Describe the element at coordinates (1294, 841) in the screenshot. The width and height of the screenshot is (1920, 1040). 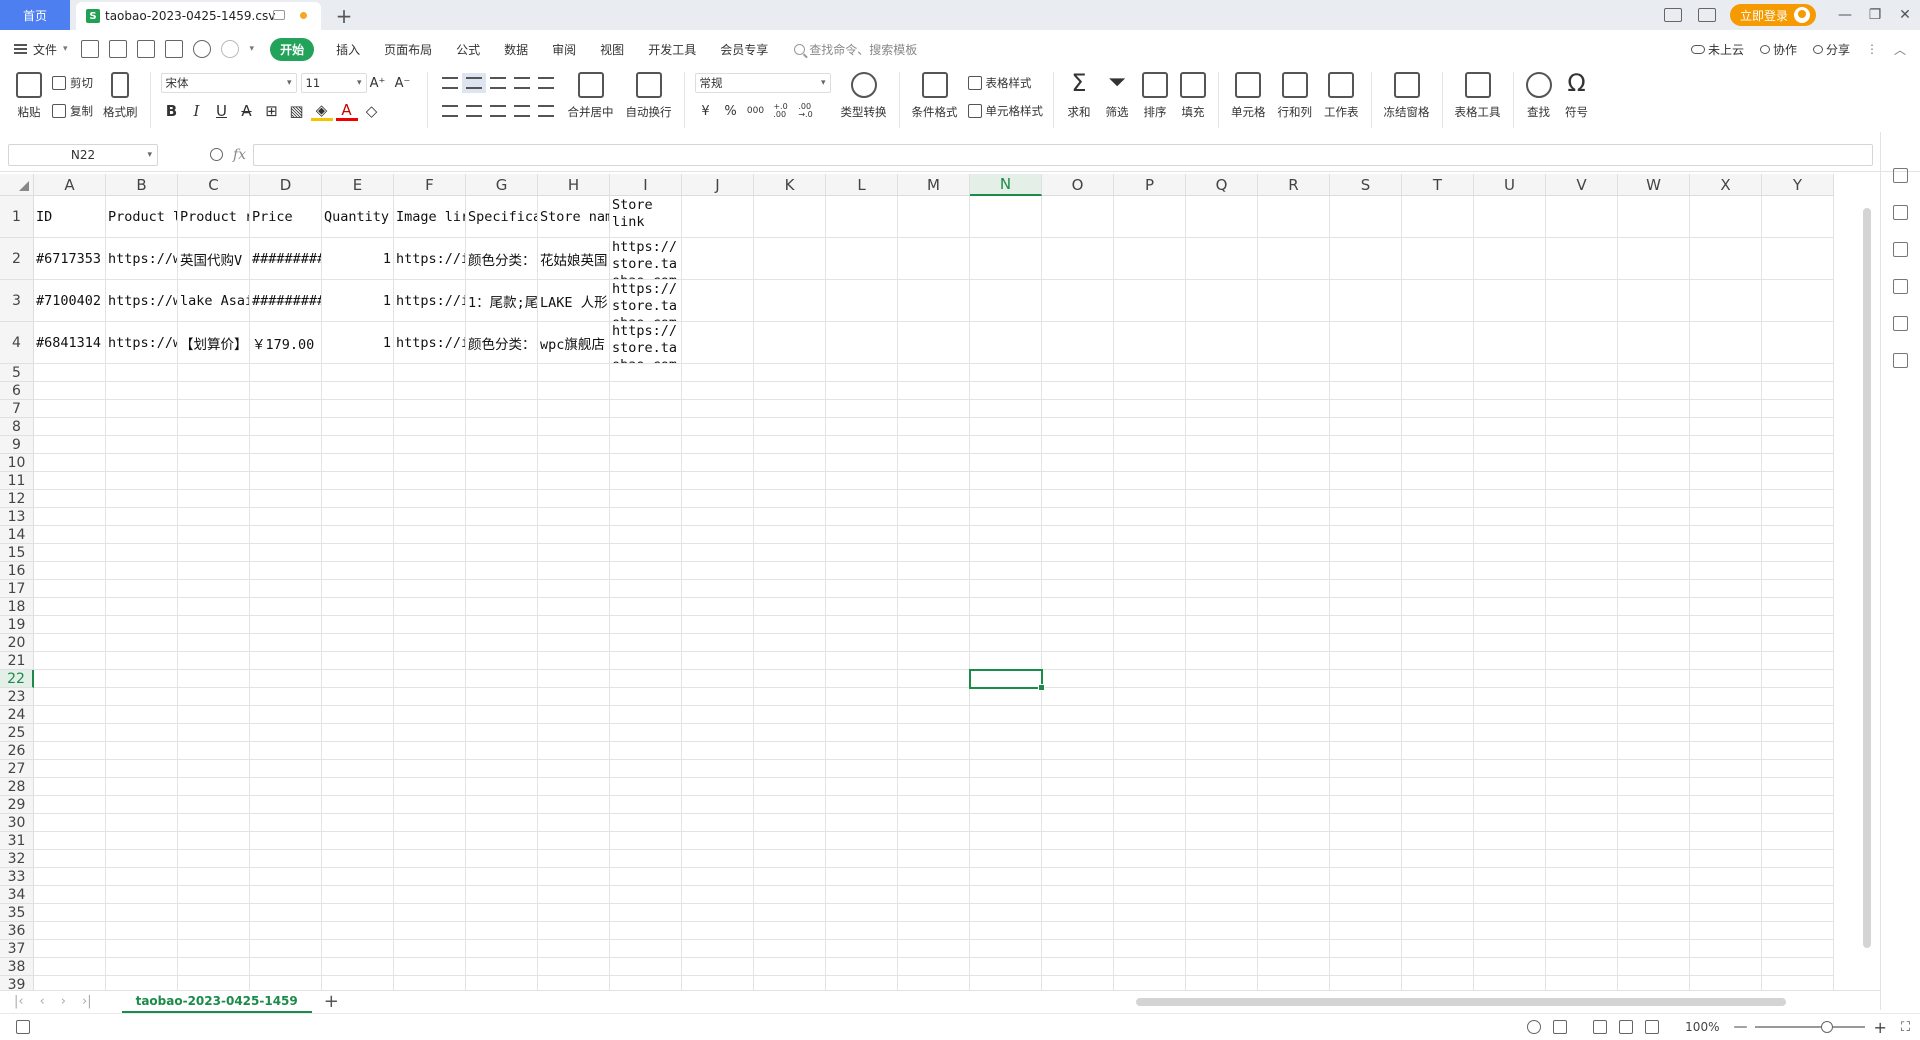
I see `cell-r31` at that location.